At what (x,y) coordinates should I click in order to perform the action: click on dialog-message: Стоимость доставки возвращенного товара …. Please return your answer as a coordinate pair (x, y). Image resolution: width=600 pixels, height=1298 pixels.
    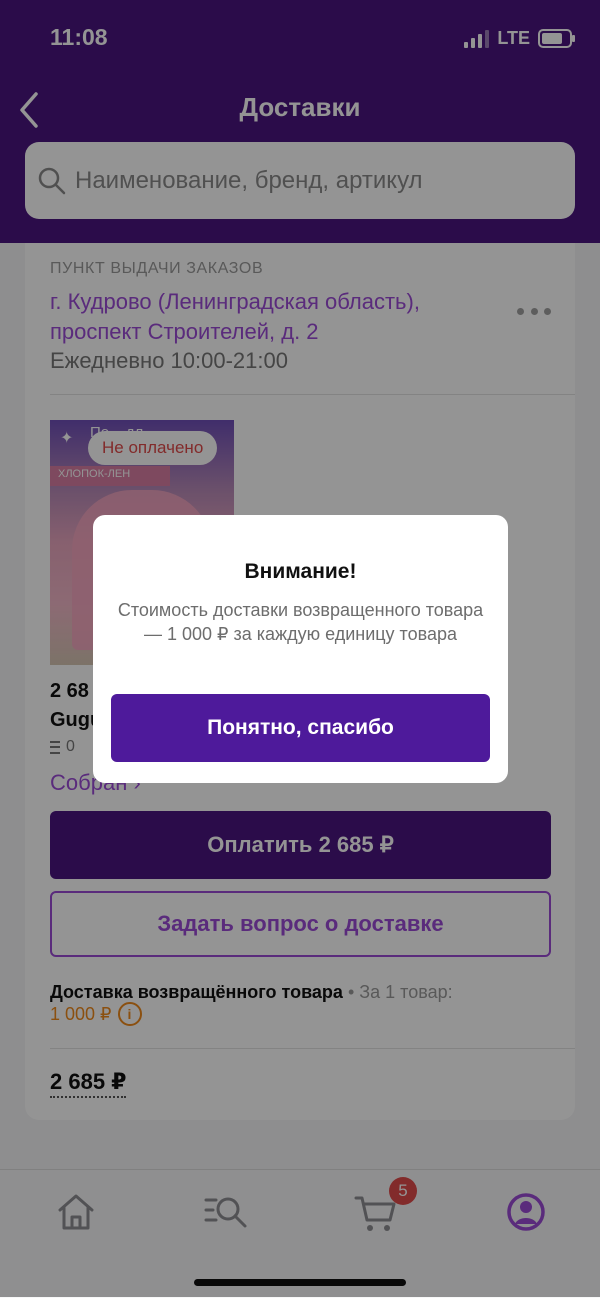
    Looking at the image, I should click on (300, 622).